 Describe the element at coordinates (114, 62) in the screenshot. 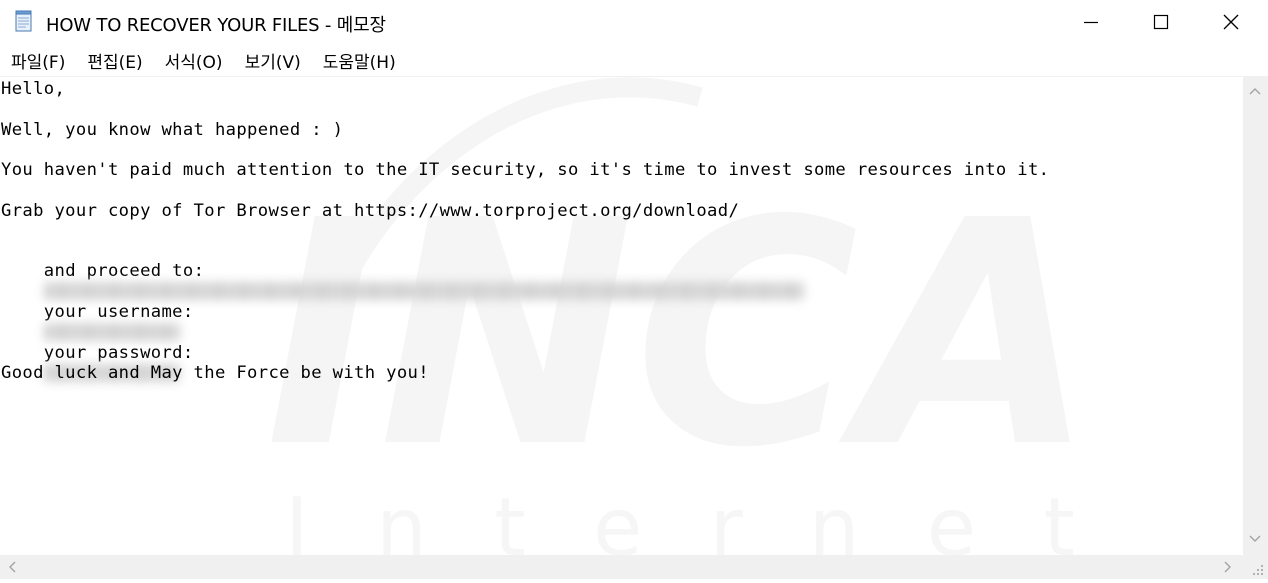

I see `menu-edit: 편집(E)` at that location.